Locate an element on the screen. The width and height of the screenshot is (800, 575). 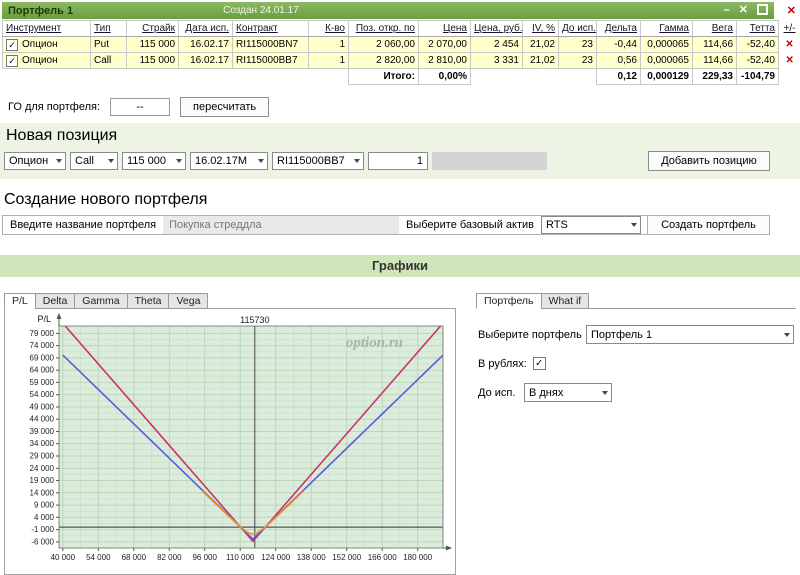
expiry-select: 16.02.17M is located at coordinates (229, 161).